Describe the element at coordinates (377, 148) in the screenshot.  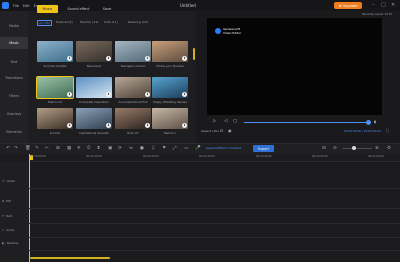
I see `zoom-in-icon: ⊕` at that location.